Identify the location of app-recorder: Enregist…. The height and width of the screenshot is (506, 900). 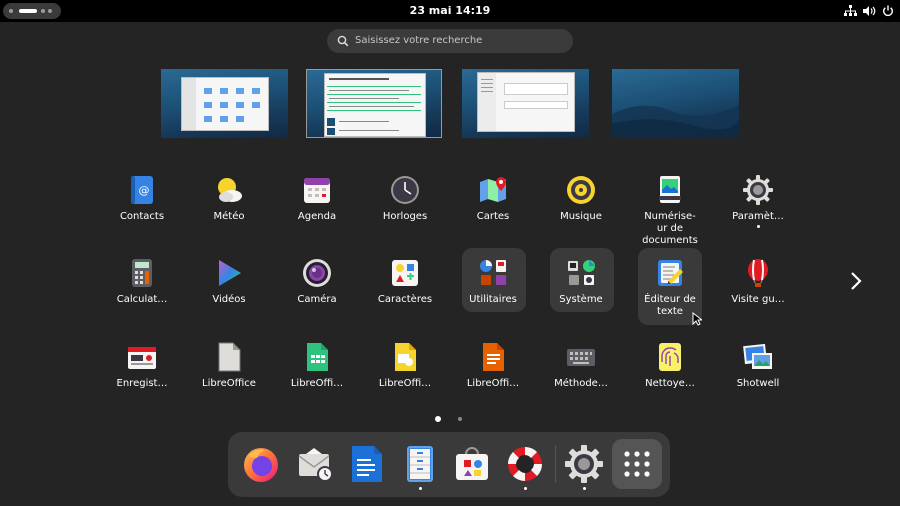
(142, 365).